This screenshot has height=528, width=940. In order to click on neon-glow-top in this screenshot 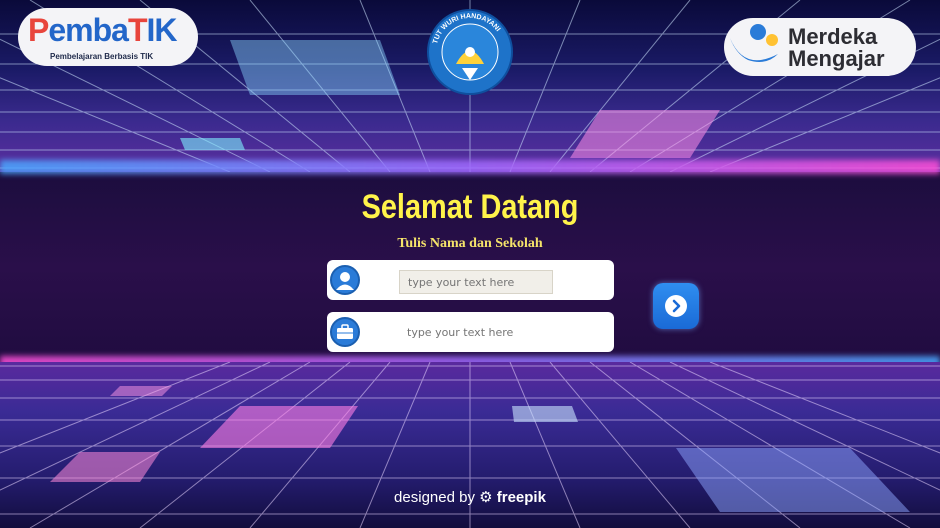, I will do `click(470, 167)`.